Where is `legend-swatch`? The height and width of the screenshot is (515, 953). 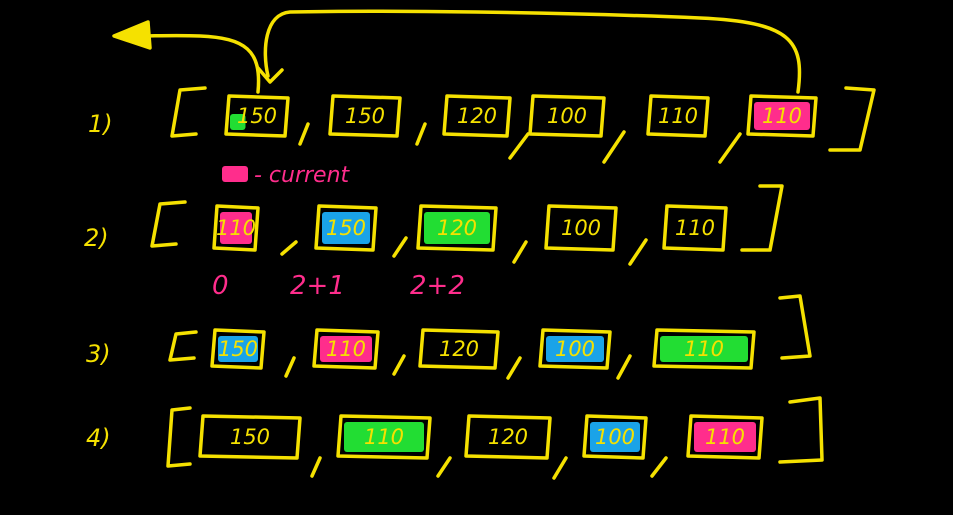 legend-swatch is located at coordinates (235, 174).